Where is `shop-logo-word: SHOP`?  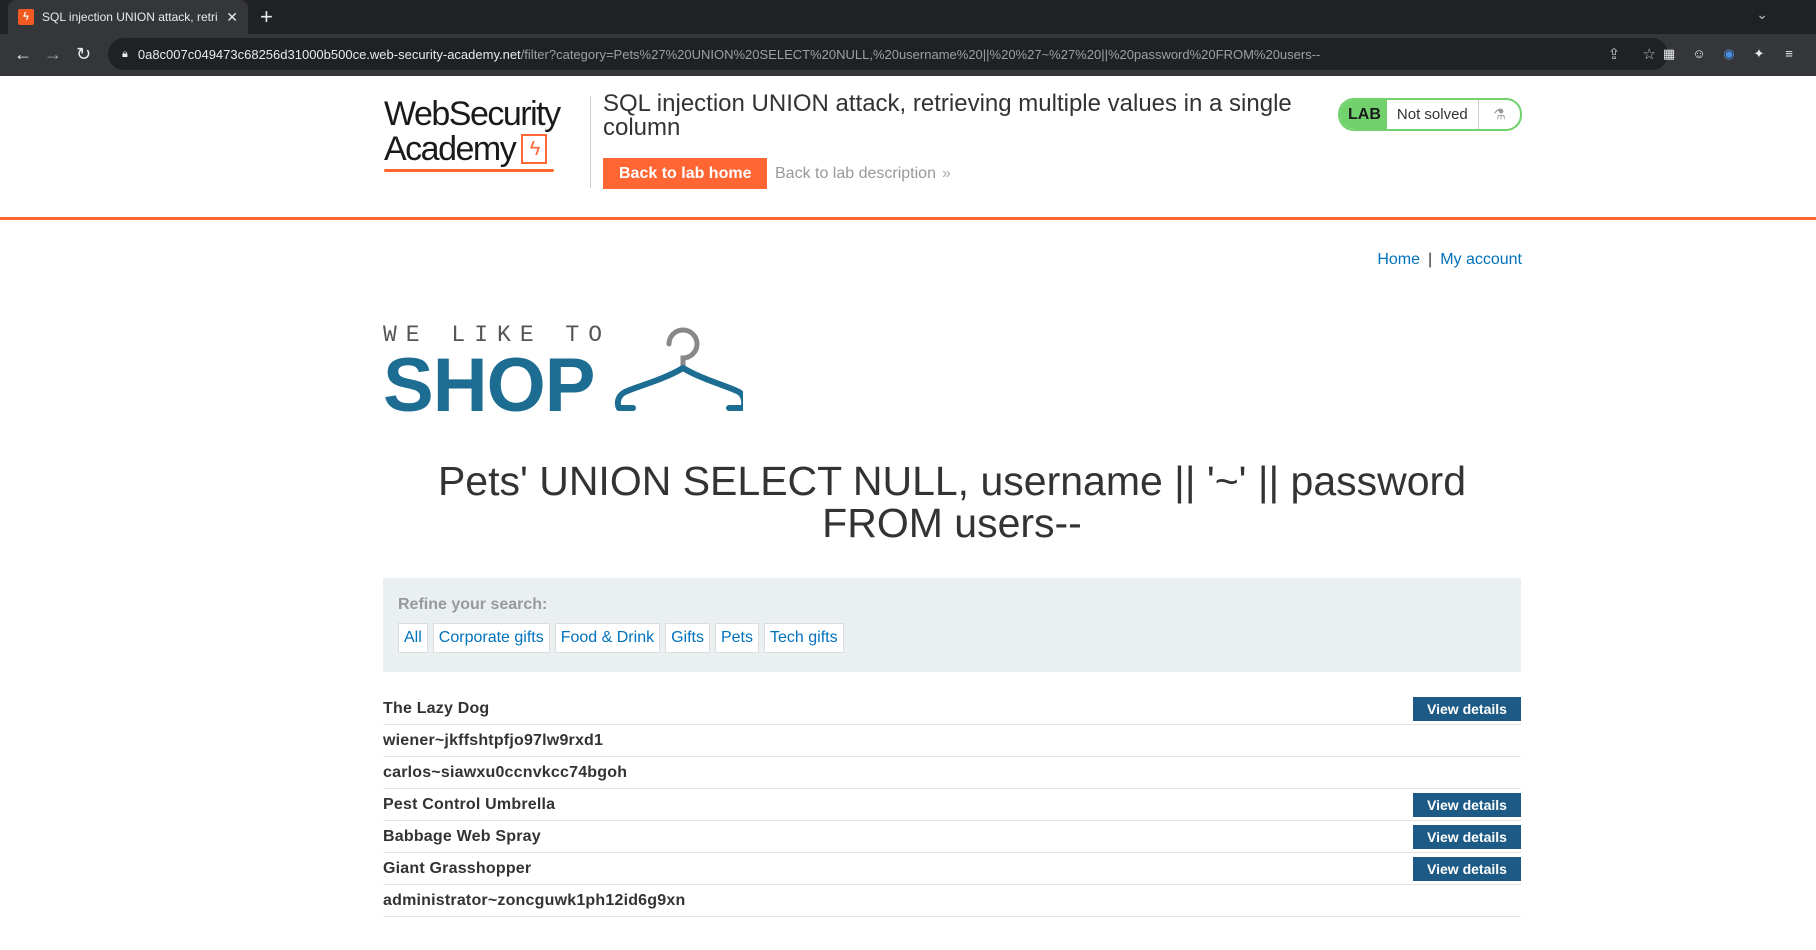 shop-logo-word: SHOP is located at coordinates (489, 385).